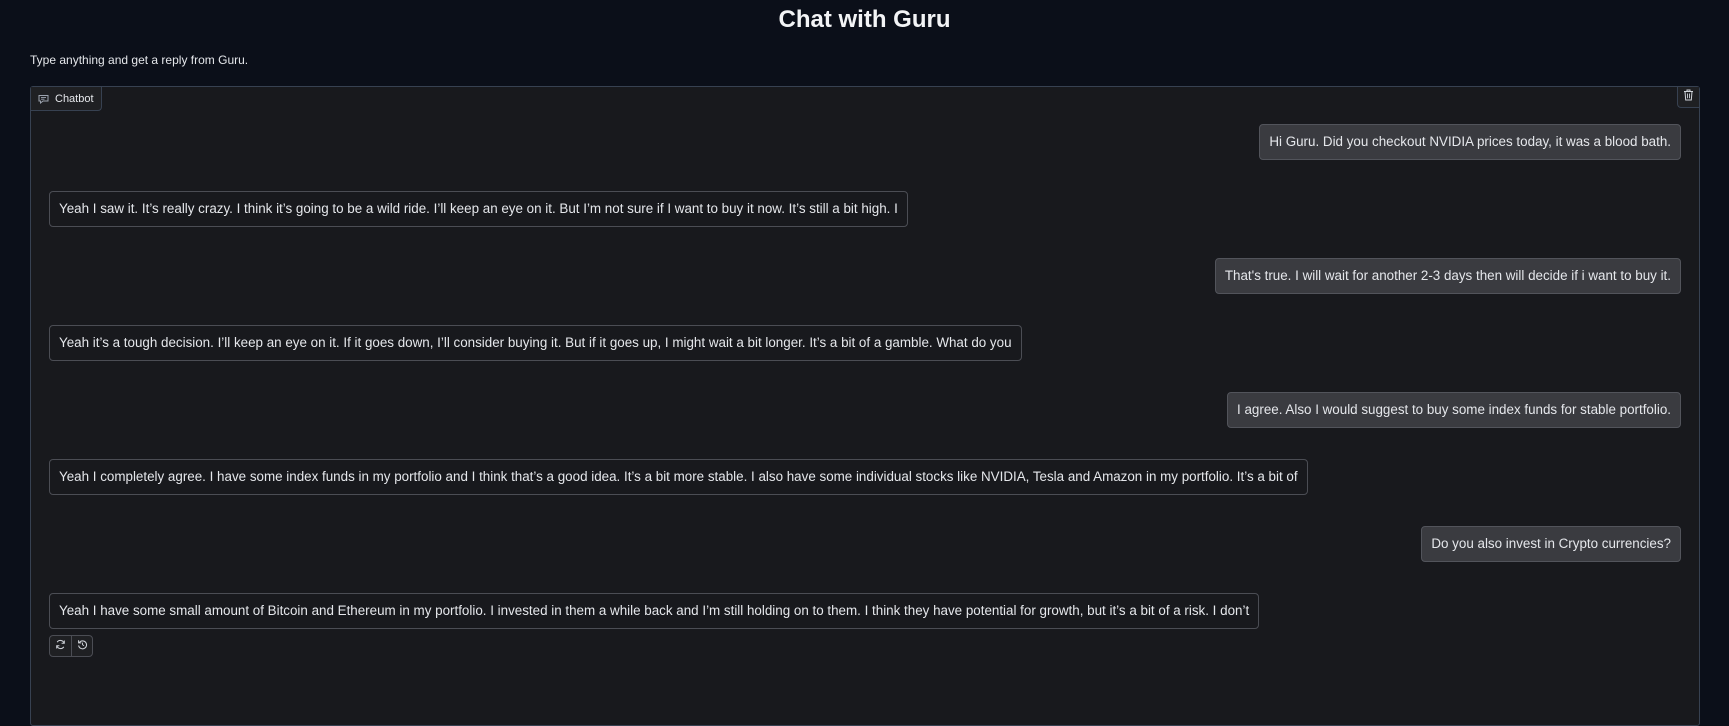 The width and height of the screenshot is (1729, 726). I want to click on chatbot-label: Chatbot, so click(66, 99).